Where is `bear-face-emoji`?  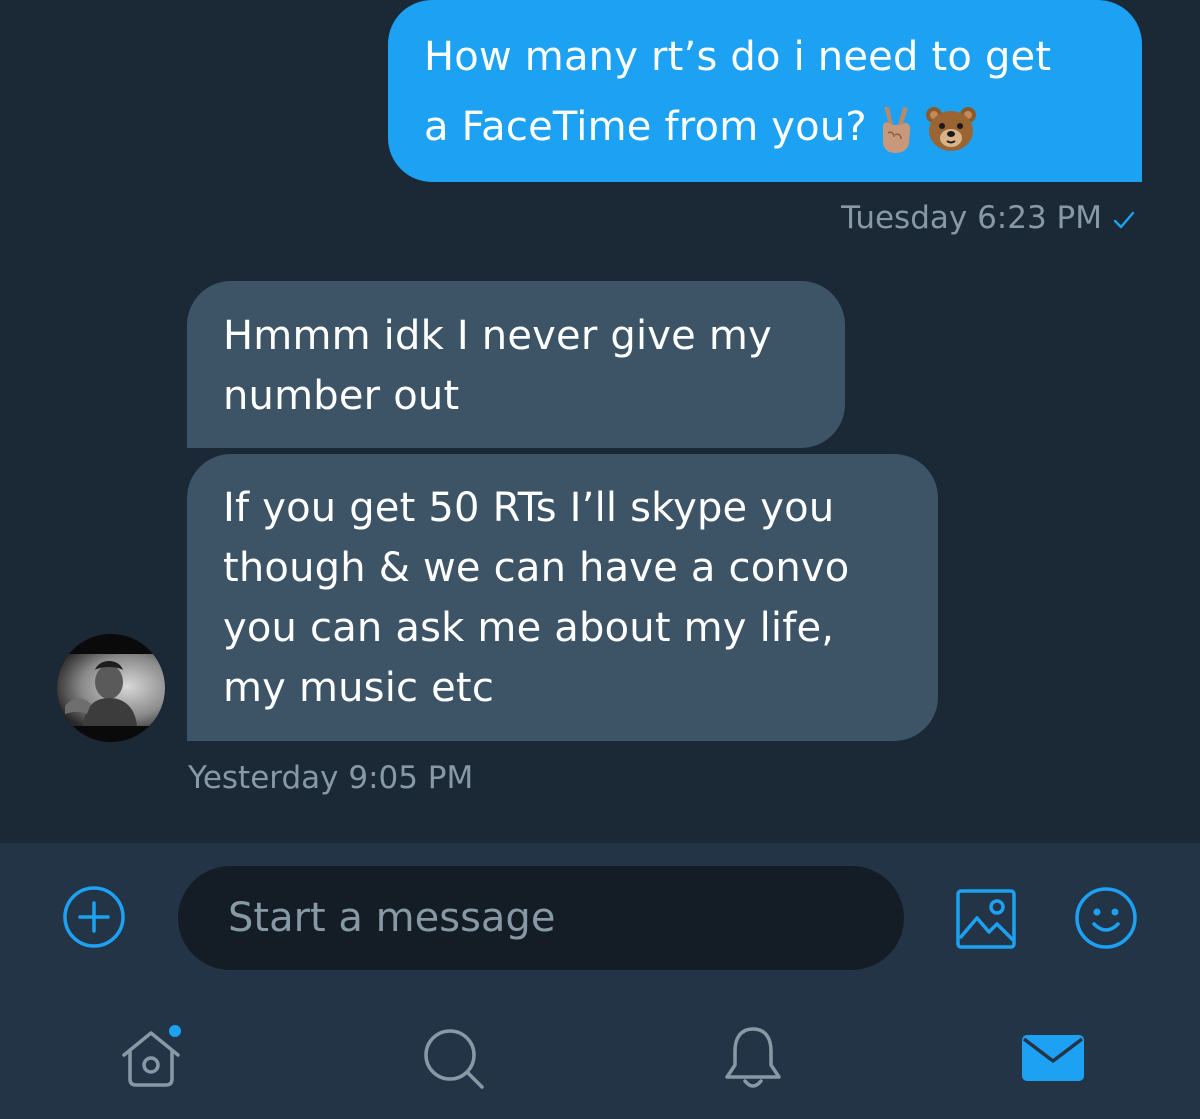
bear-face-emoji is located at coordinates (951, 129).